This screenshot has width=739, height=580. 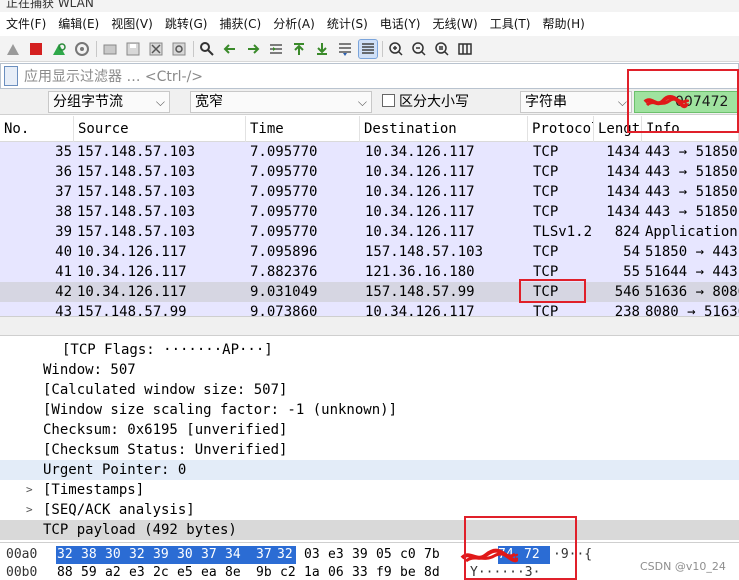 I want to click on bookmark-icon, so click(x=11, y=76).